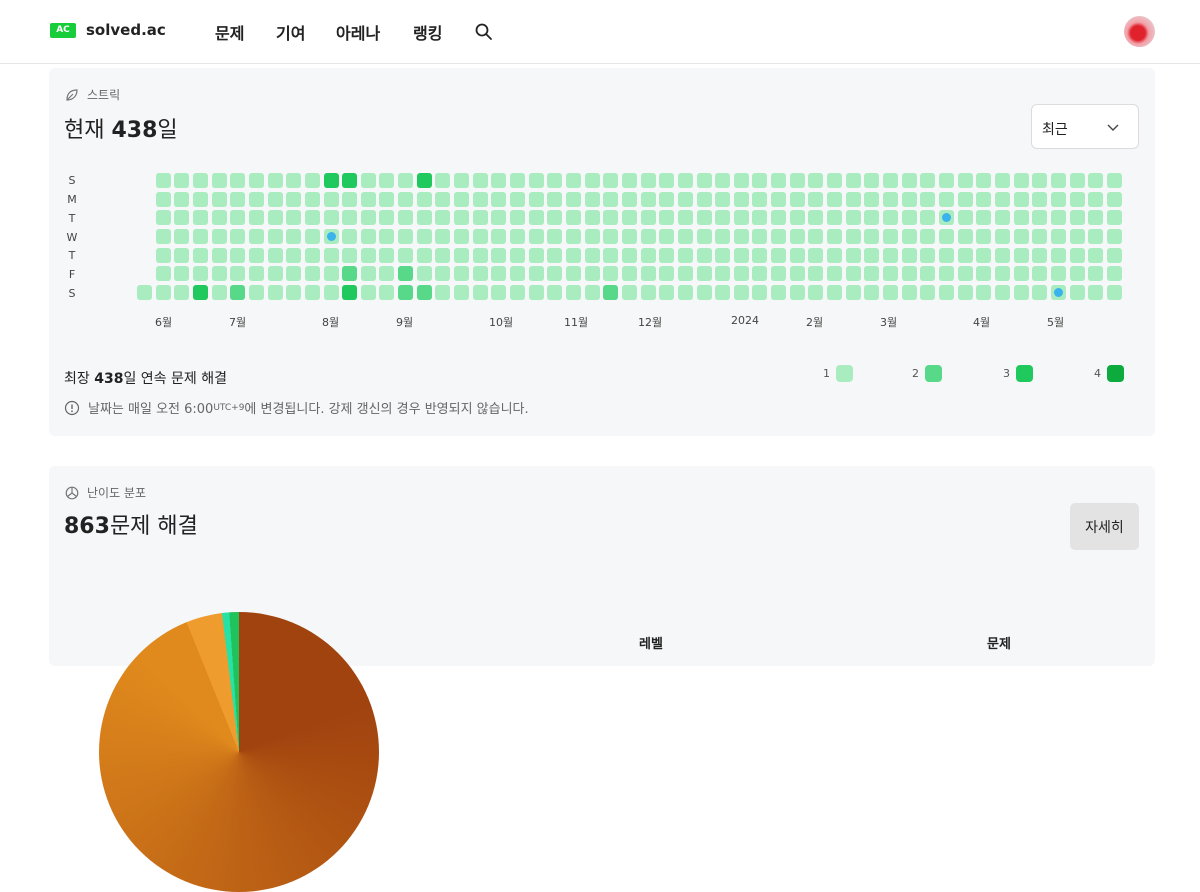  Describe the element at coordinates (229, 32) in the screenshot. I see `nav-problems: 문제` at that location.